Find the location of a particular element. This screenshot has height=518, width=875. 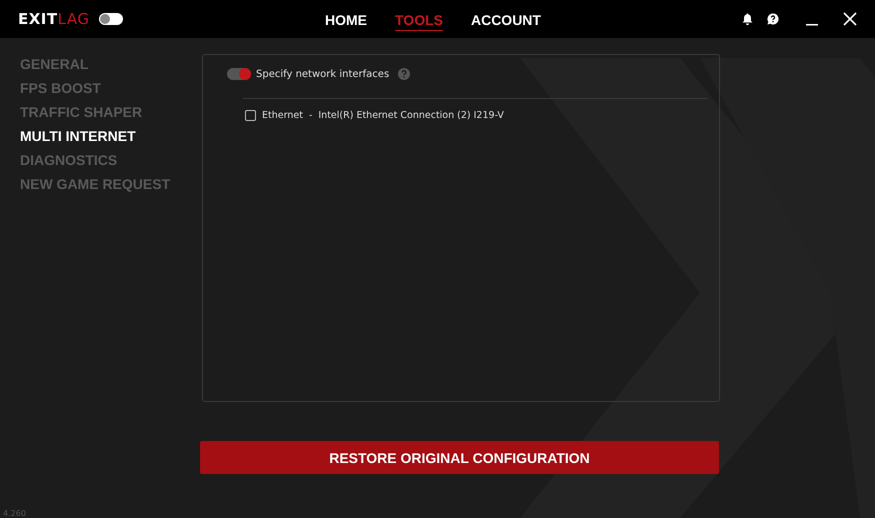

logo: EXITLAG is located at coordinates (54, 19).